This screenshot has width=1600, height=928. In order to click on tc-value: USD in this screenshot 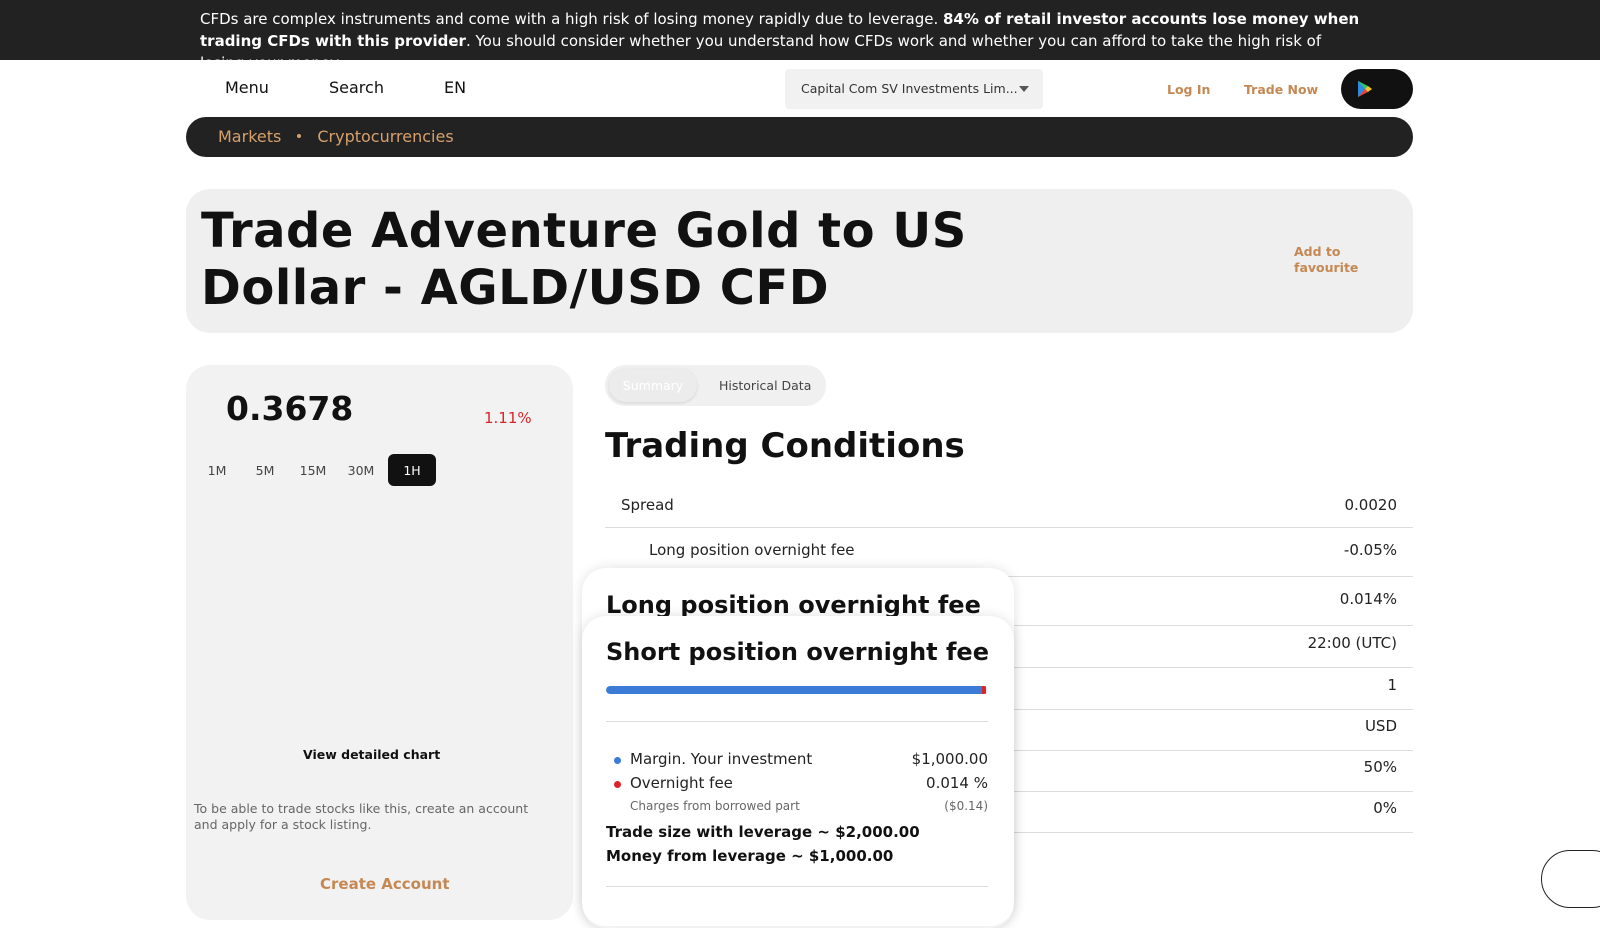, I will do `click(1380, 726)`.